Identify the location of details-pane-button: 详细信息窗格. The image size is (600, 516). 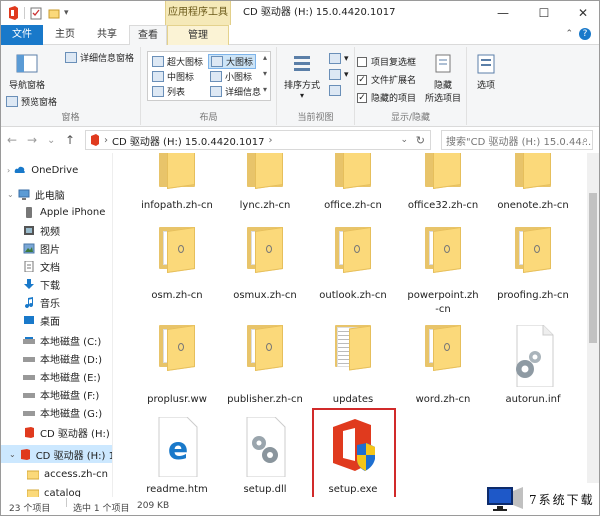
(99, 57).